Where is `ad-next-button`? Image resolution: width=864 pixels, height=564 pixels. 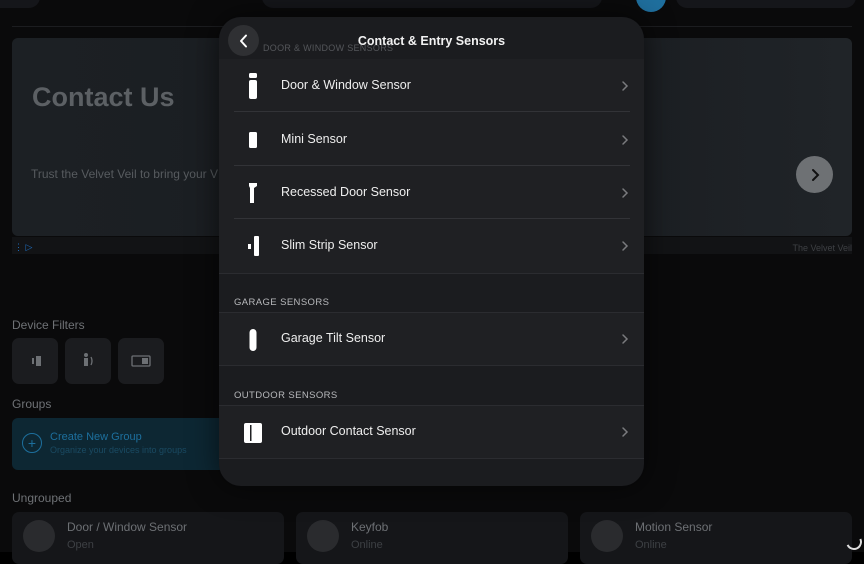 ad-next-button is located at coordinates (814, 174).